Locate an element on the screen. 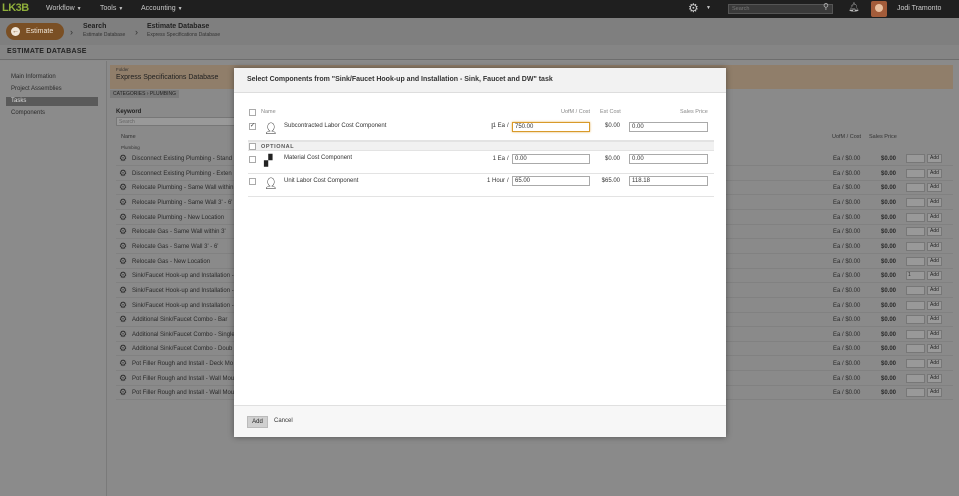 The width and height of the screenshot is (959, 496). menu-accounting: Accounting ▼ is located at coordinates (162, 8).